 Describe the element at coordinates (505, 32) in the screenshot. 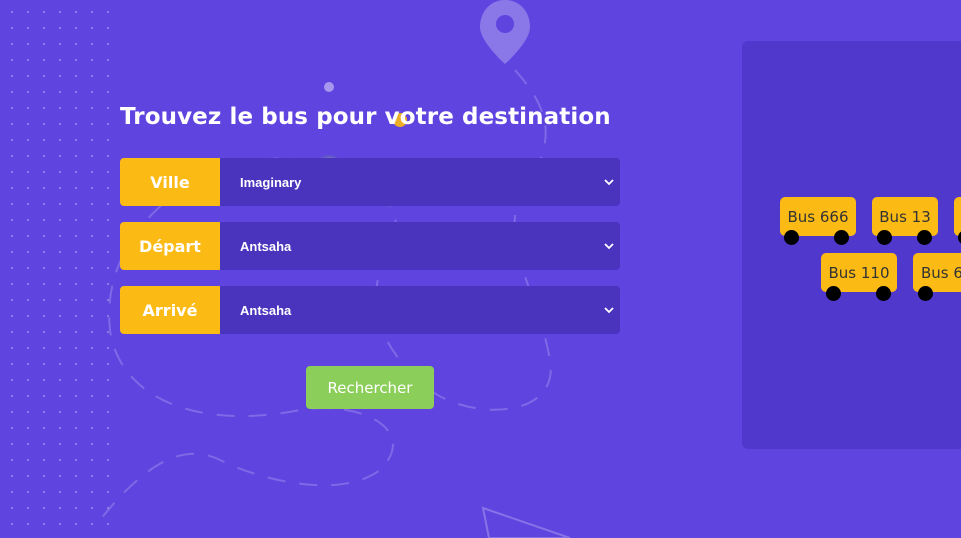

I see `map-pin-icon` at that location.